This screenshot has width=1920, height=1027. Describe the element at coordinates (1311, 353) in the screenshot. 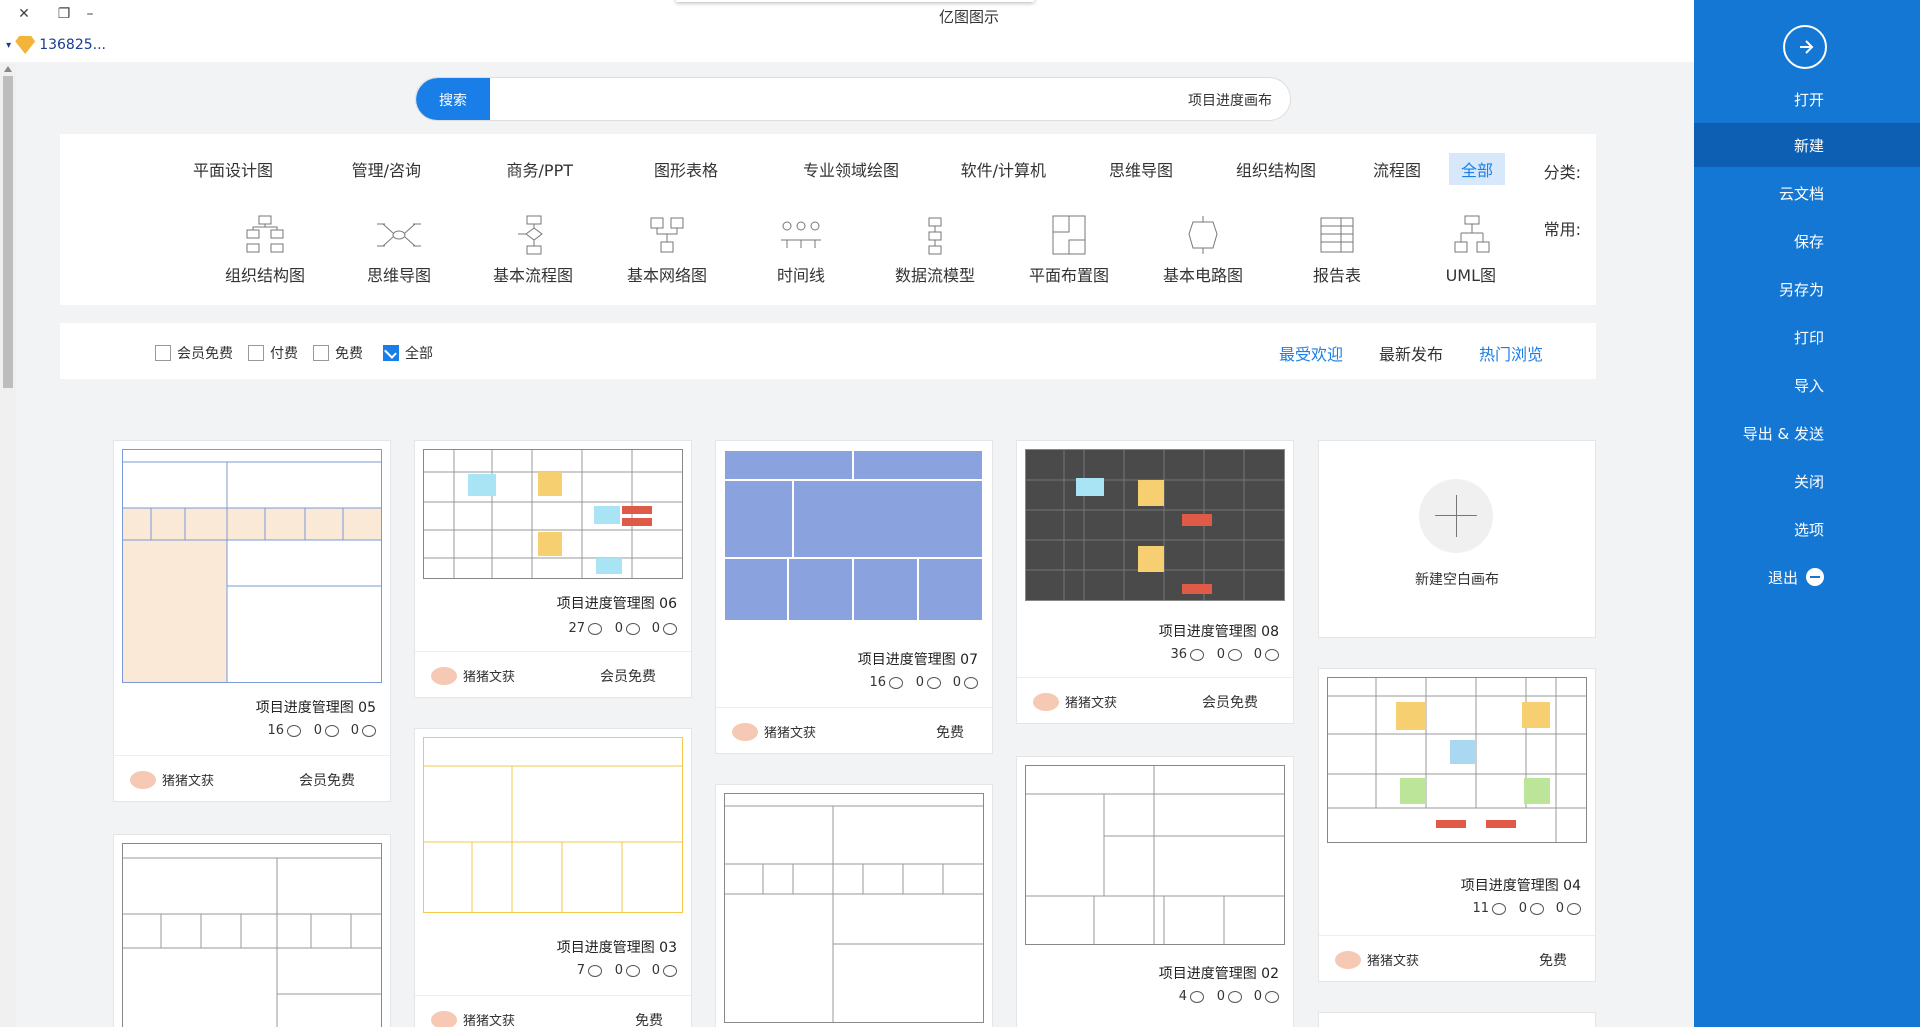

I see `sort-popular: 最受欢迎` at that location.